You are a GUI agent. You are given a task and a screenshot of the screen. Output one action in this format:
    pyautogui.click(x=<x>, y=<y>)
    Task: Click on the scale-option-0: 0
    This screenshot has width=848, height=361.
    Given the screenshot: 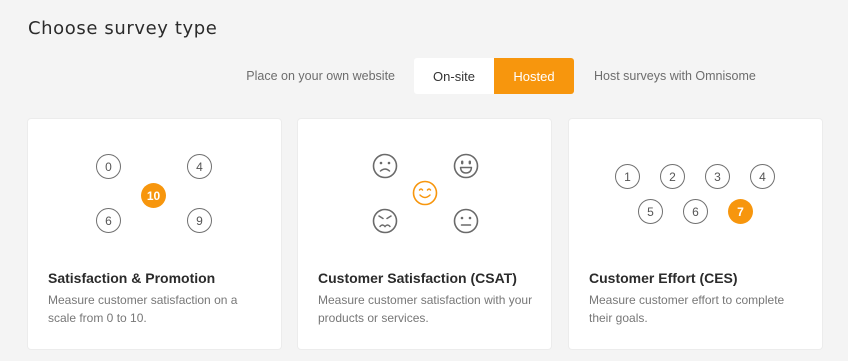 What is the action you would take?
    pyautogui.click(x=108, y=166)
    